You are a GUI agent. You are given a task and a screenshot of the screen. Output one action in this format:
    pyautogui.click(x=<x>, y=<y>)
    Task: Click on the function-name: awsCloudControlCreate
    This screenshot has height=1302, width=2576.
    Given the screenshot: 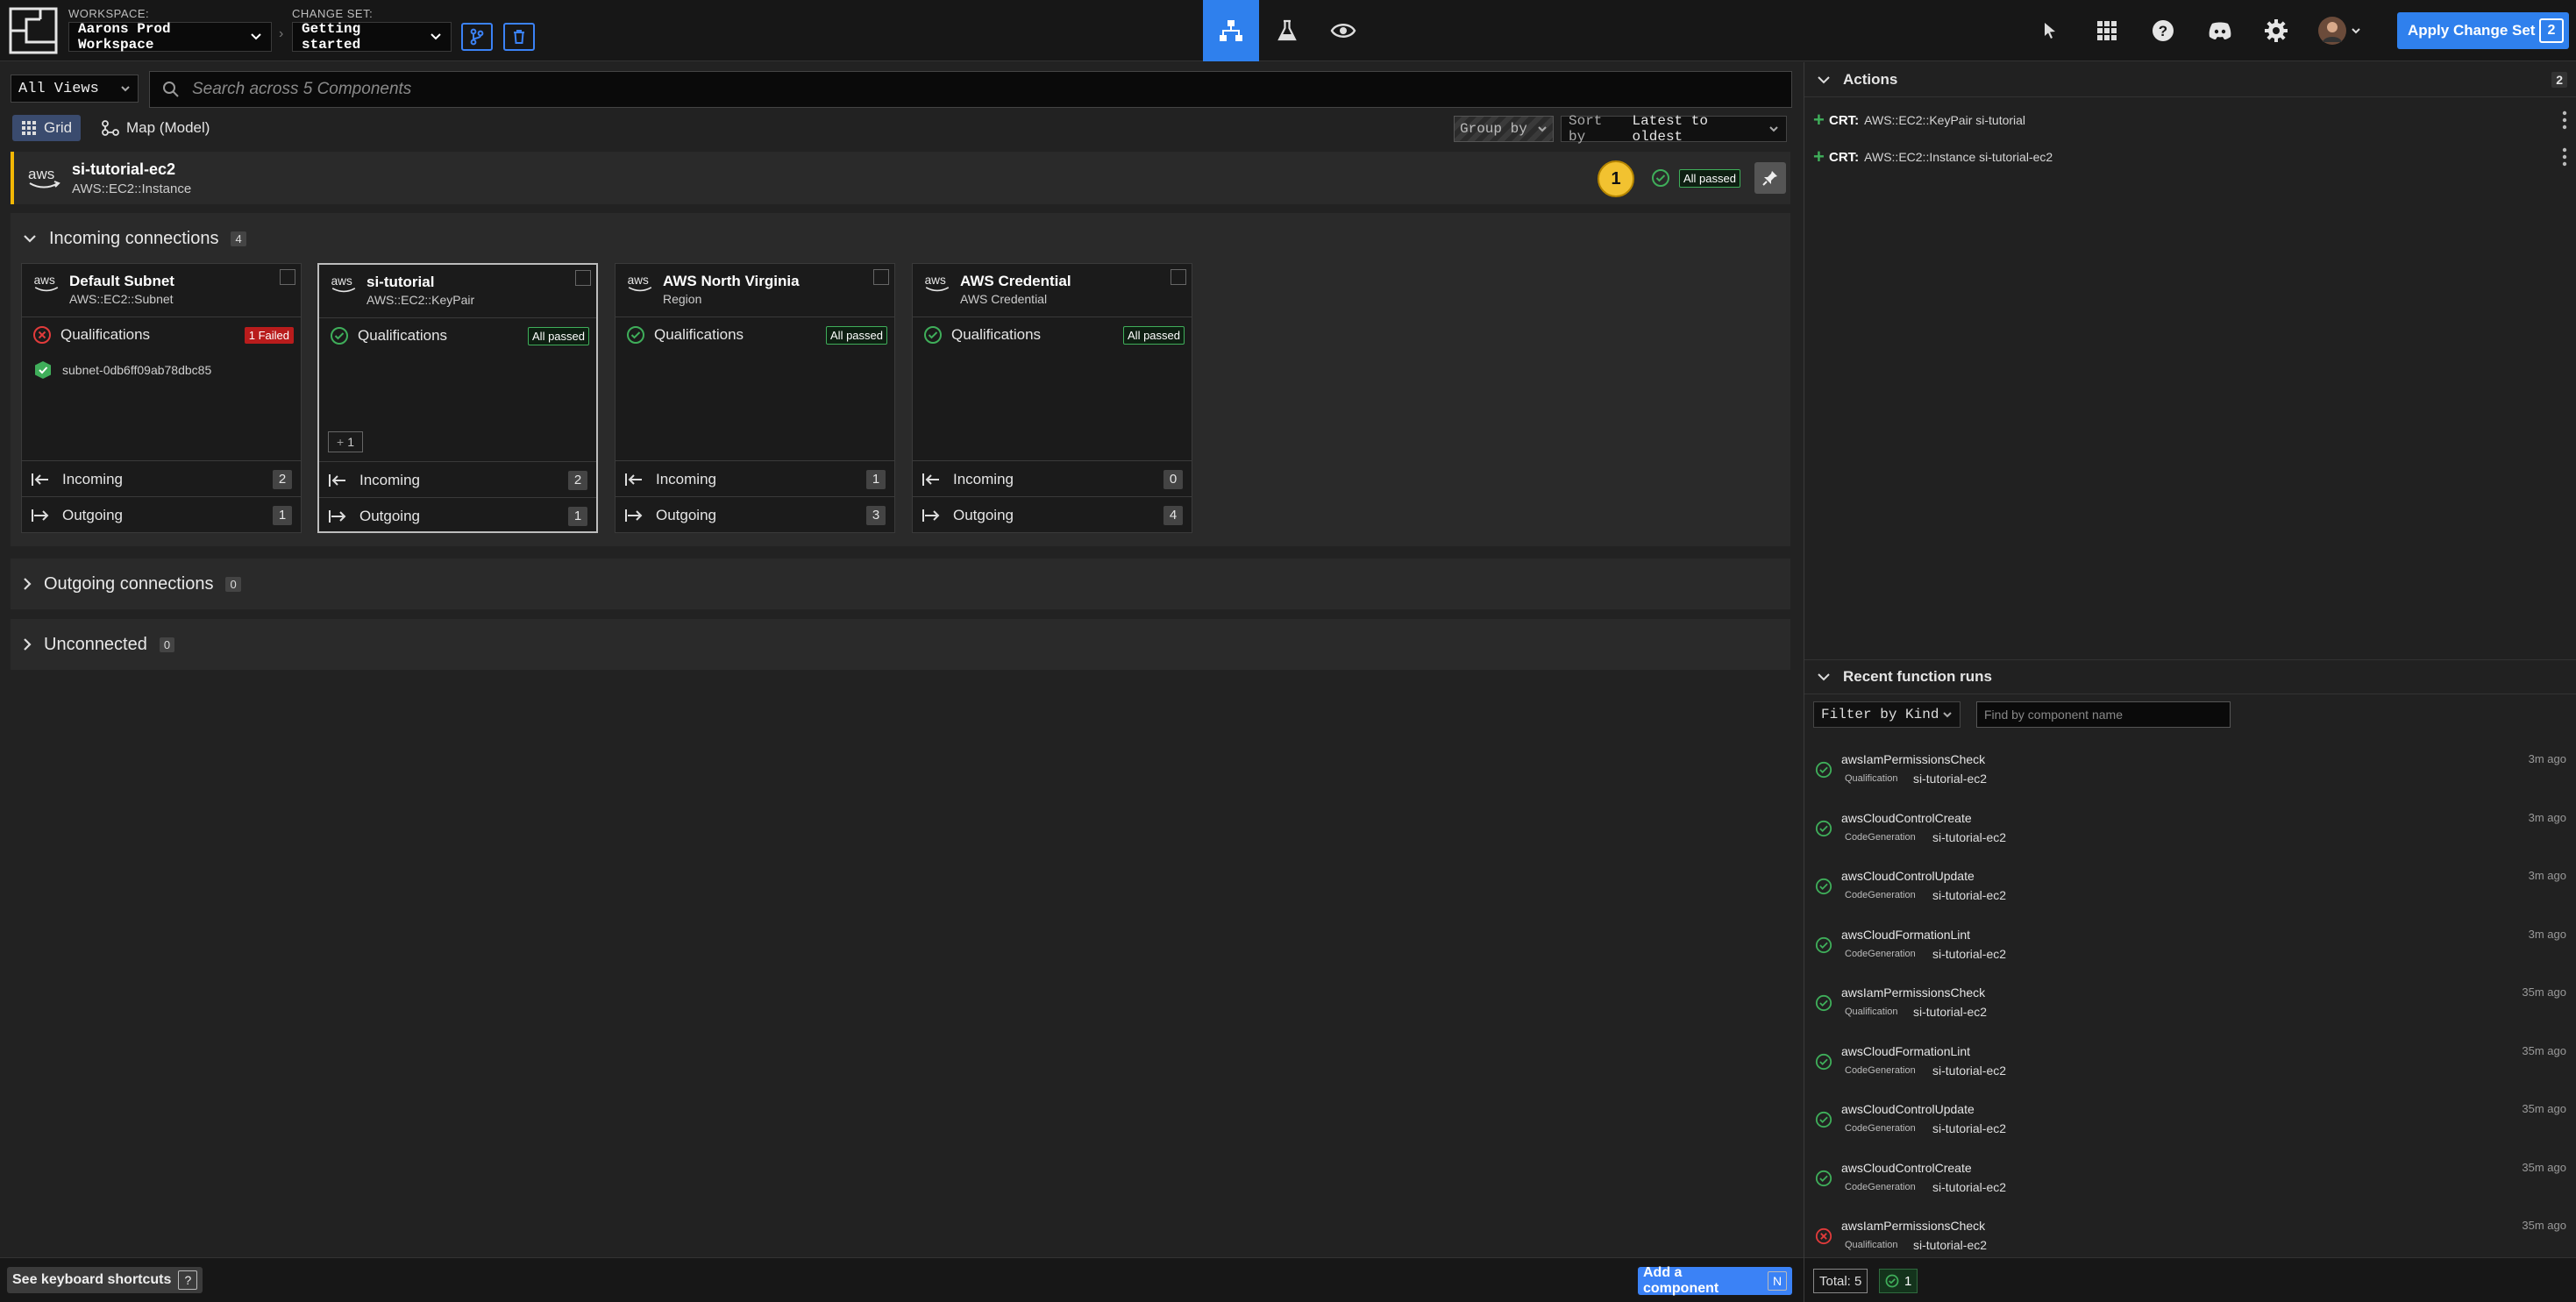 What is the action you would take?
    pyautogui.click(x=1906, y=1167)
    